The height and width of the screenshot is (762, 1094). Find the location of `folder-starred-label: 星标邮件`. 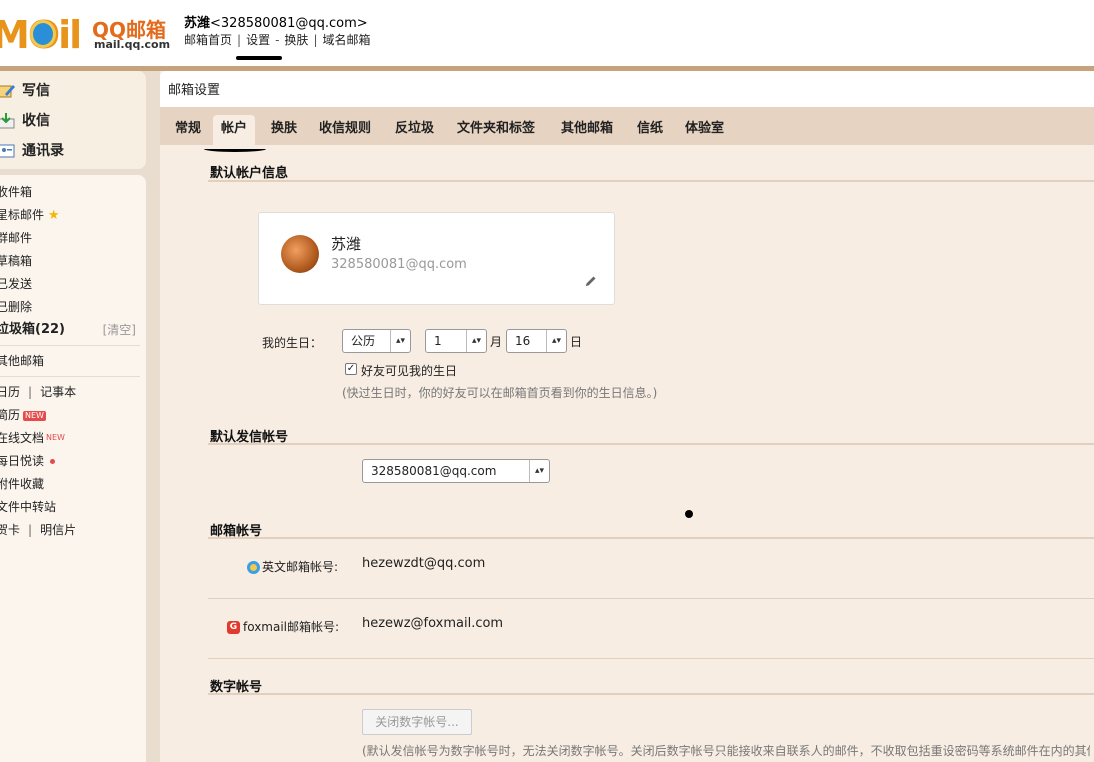

folder-starred-label: 星标邮件 is located at coordinates (22, 215).